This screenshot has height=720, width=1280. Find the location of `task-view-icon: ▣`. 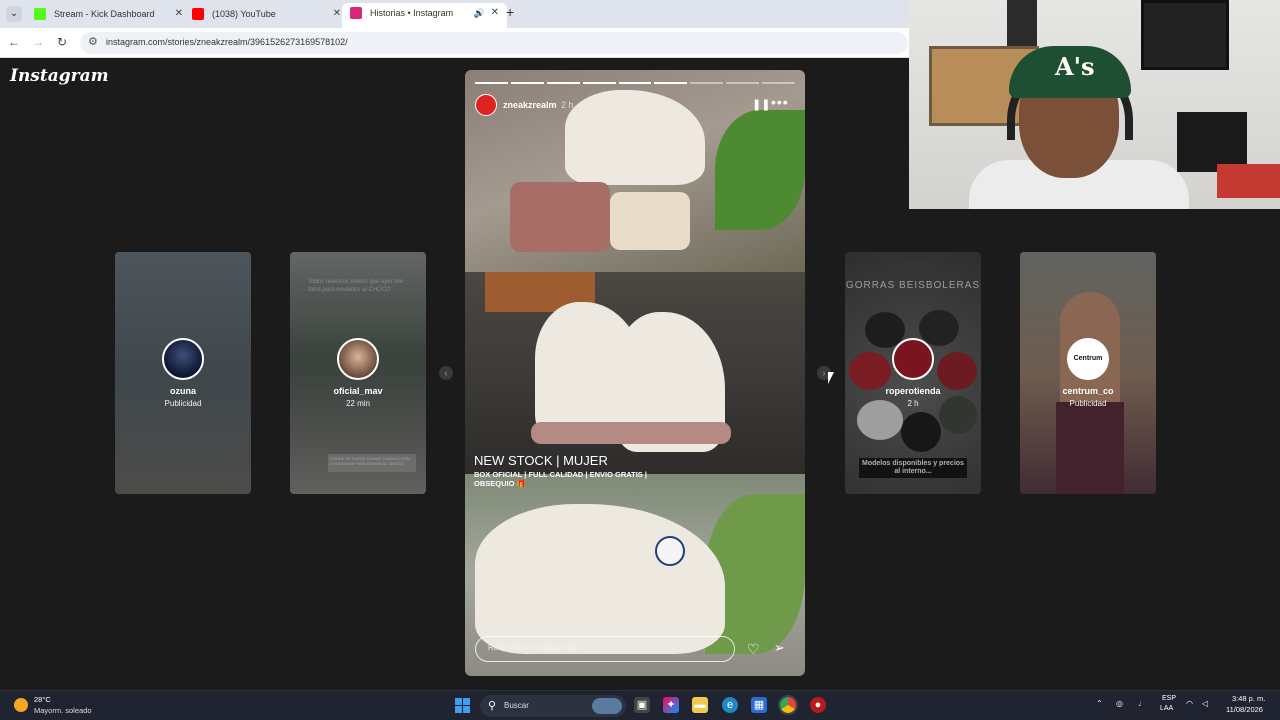

task-view-icon: ▣ is located at coordinates (642, 705).